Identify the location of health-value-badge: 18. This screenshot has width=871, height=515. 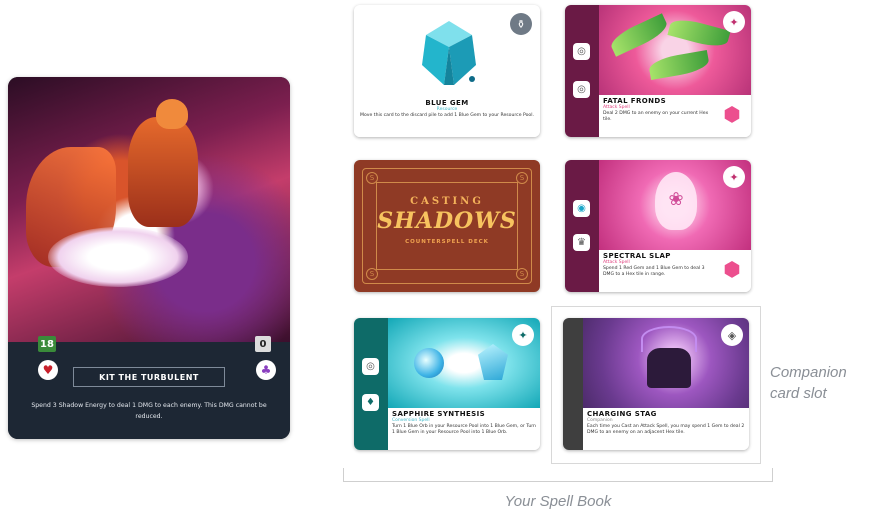
(47, 344).